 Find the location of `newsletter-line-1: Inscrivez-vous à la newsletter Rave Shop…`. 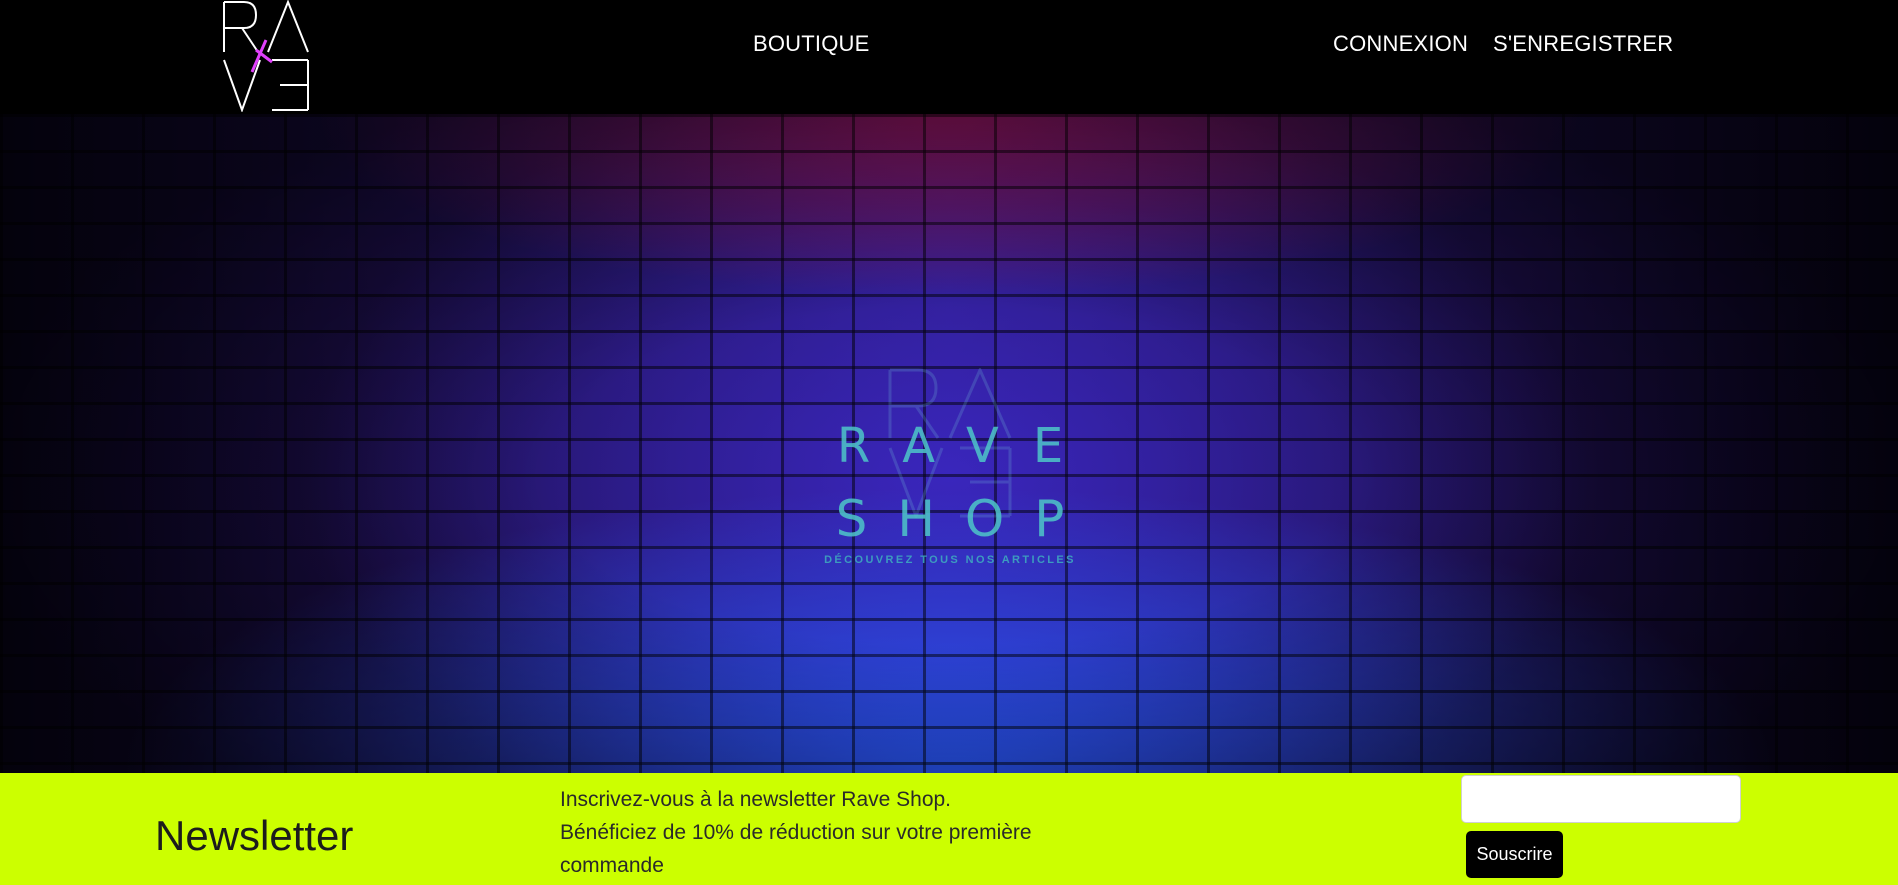

newsletter-line-1: Inscrivez-vous à la newsletter Rave Shop… is located at coordinates (756, 799).